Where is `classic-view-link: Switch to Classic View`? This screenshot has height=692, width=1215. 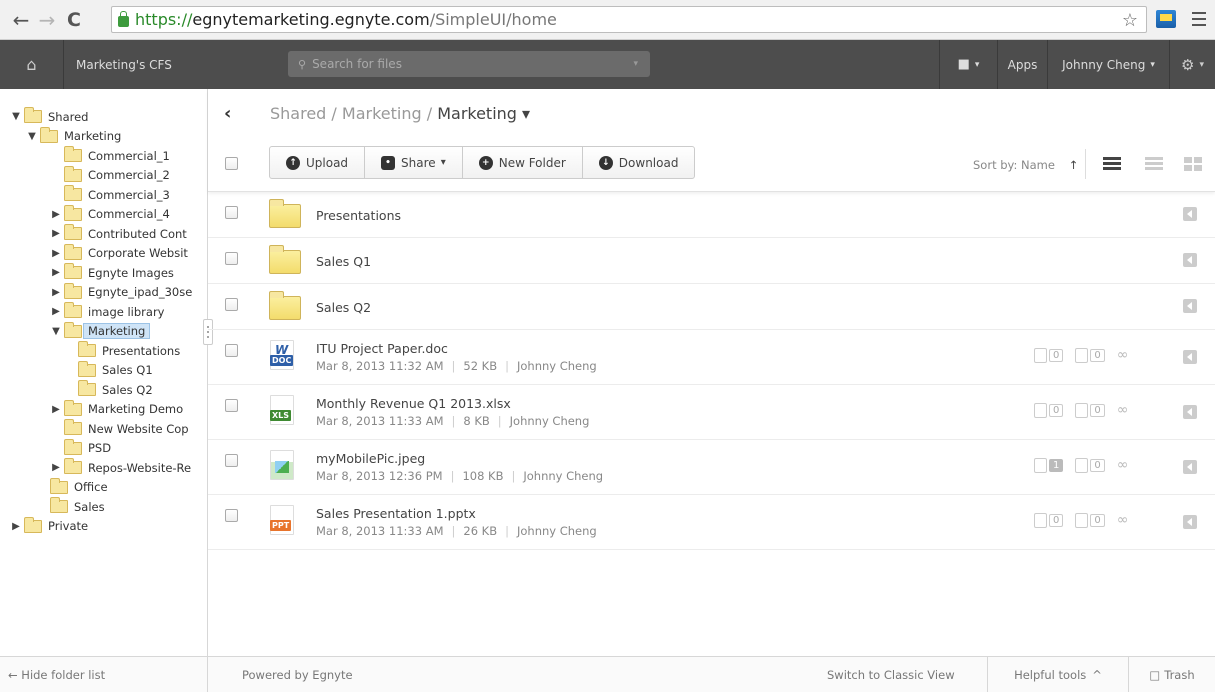
classic-view-link: Switch to Classic View is located at coordinates (907, 675).